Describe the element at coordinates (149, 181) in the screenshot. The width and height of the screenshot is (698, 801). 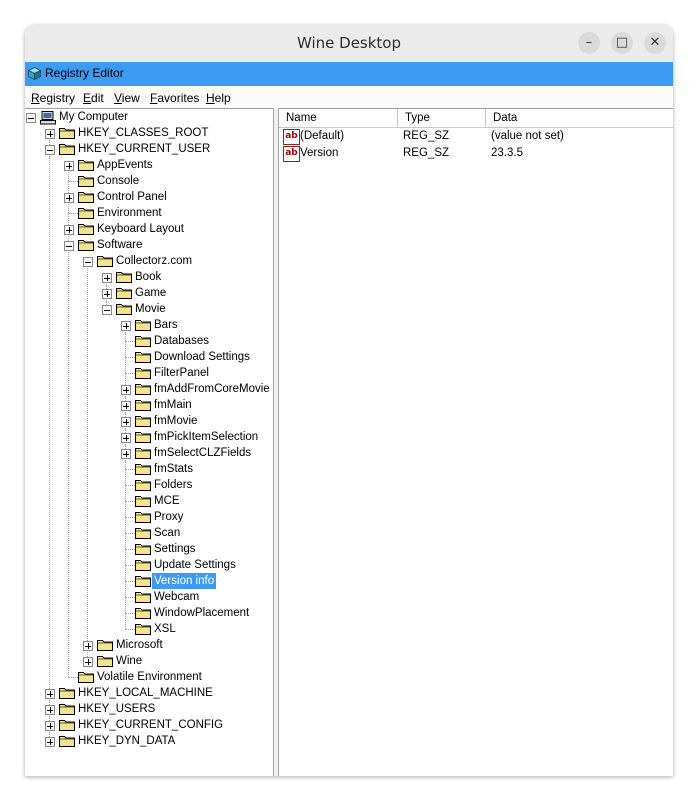
I see `tree-node: Console` at that location.